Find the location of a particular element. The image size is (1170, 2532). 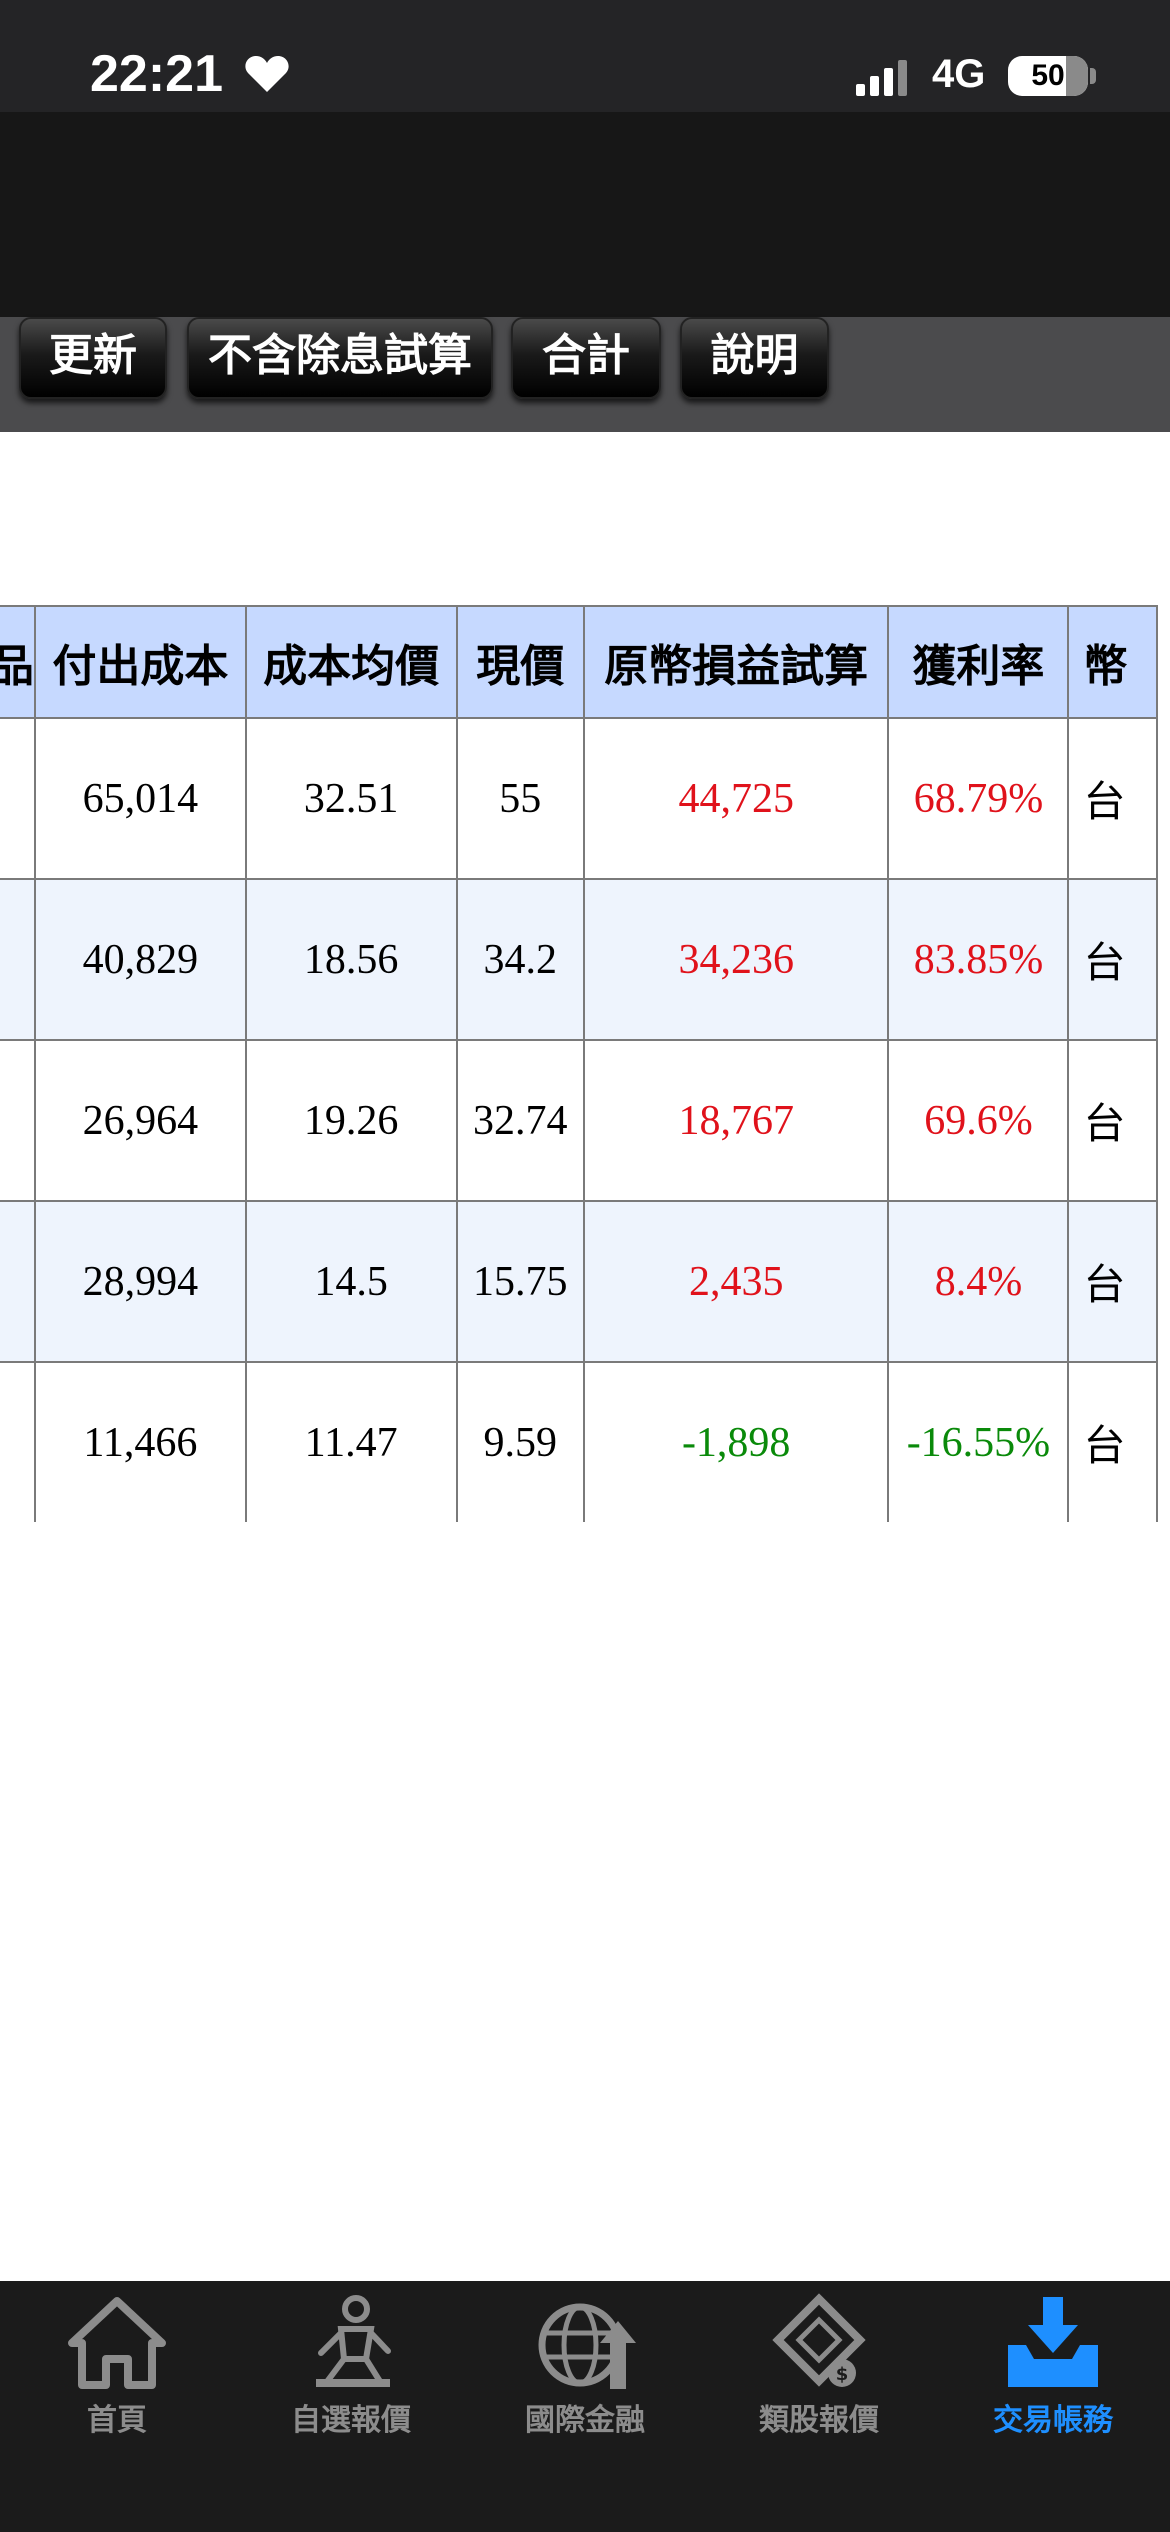

globe-icon is located at coordinates (587, 2346).